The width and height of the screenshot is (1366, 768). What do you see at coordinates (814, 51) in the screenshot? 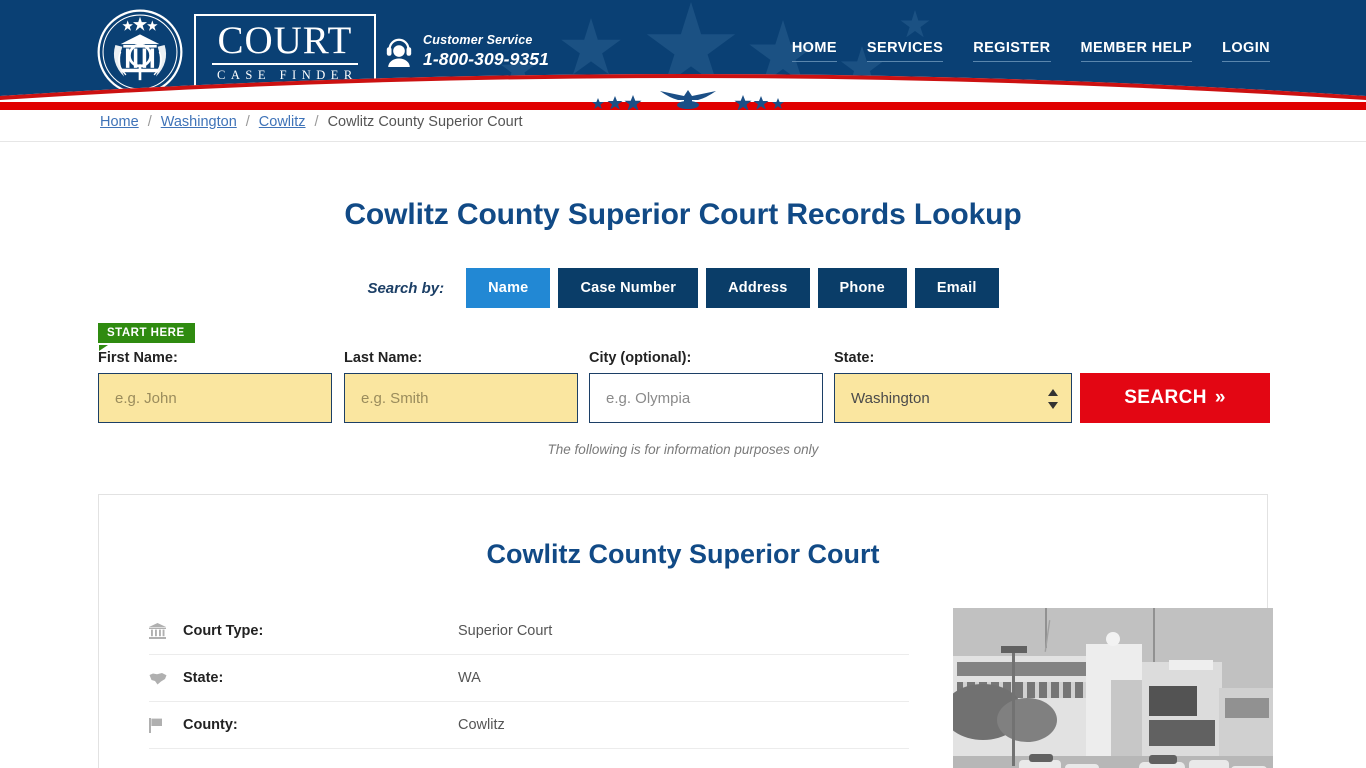
I see `nav-item-home: HOME` at bounding box center [814, 51].